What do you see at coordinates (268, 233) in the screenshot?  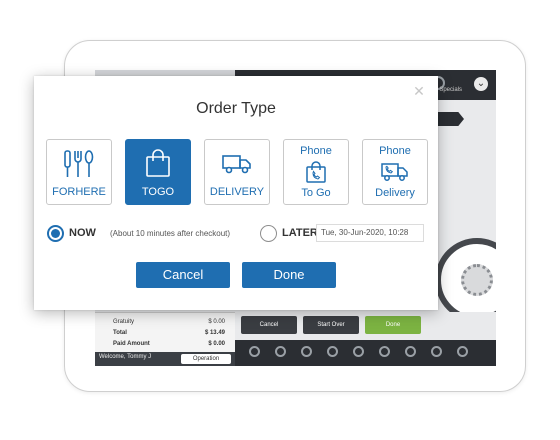 I see `later-radio` at bounding box center [268, 233].